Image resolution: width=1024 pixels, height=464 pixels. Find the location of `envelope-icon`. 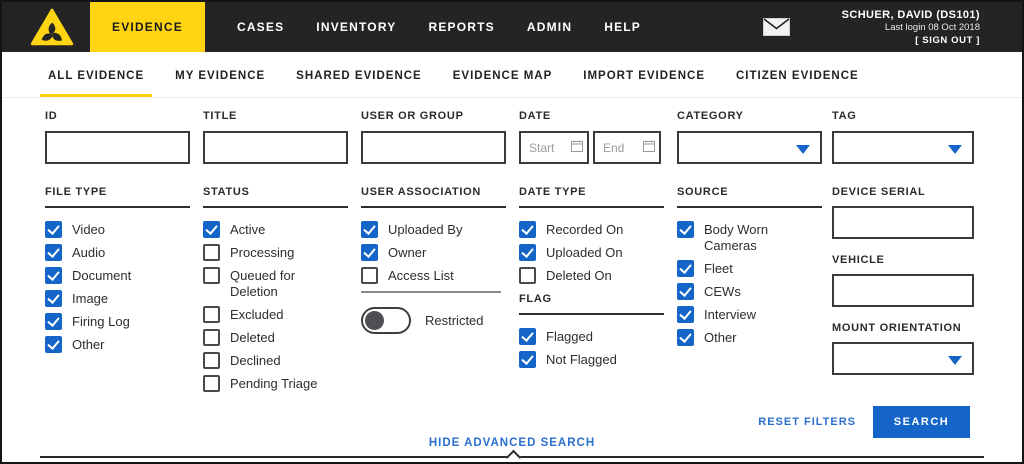

envelope-icon is located at coordinates (776, 27).